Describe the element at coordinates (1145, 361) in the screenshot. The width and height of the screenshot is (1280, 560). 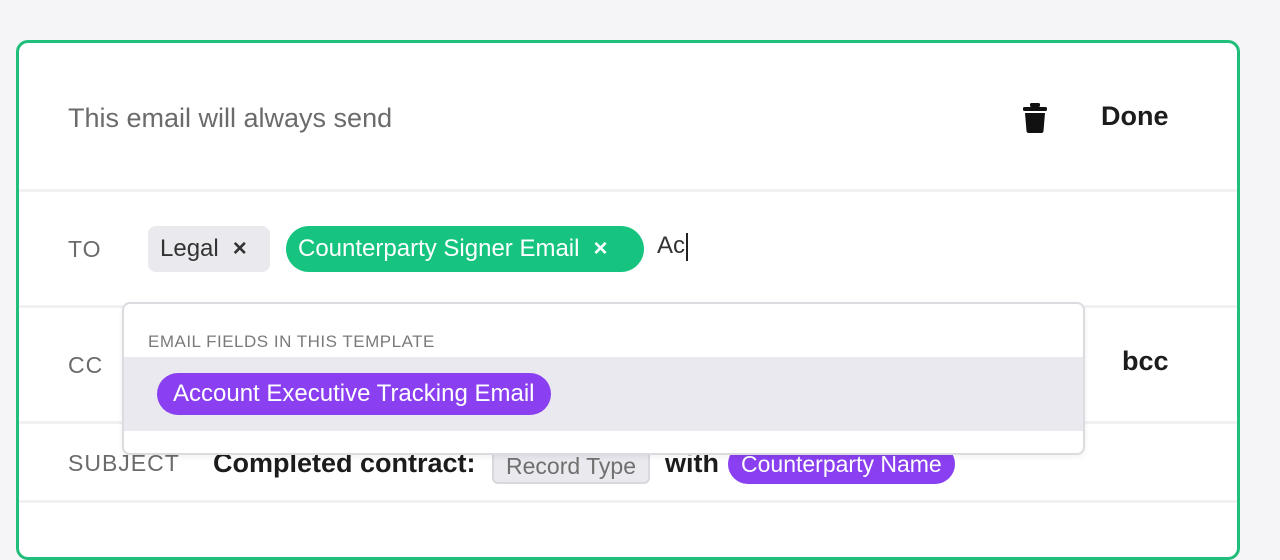
I see `bcc-button: bcc` at that location.